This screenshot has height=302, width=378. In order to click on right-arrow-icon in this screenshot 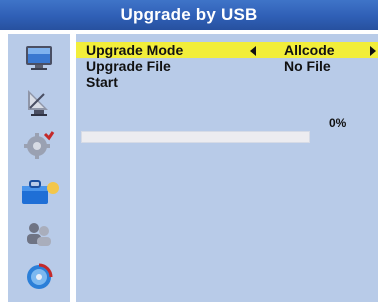, I will do `click(373, 51)`.